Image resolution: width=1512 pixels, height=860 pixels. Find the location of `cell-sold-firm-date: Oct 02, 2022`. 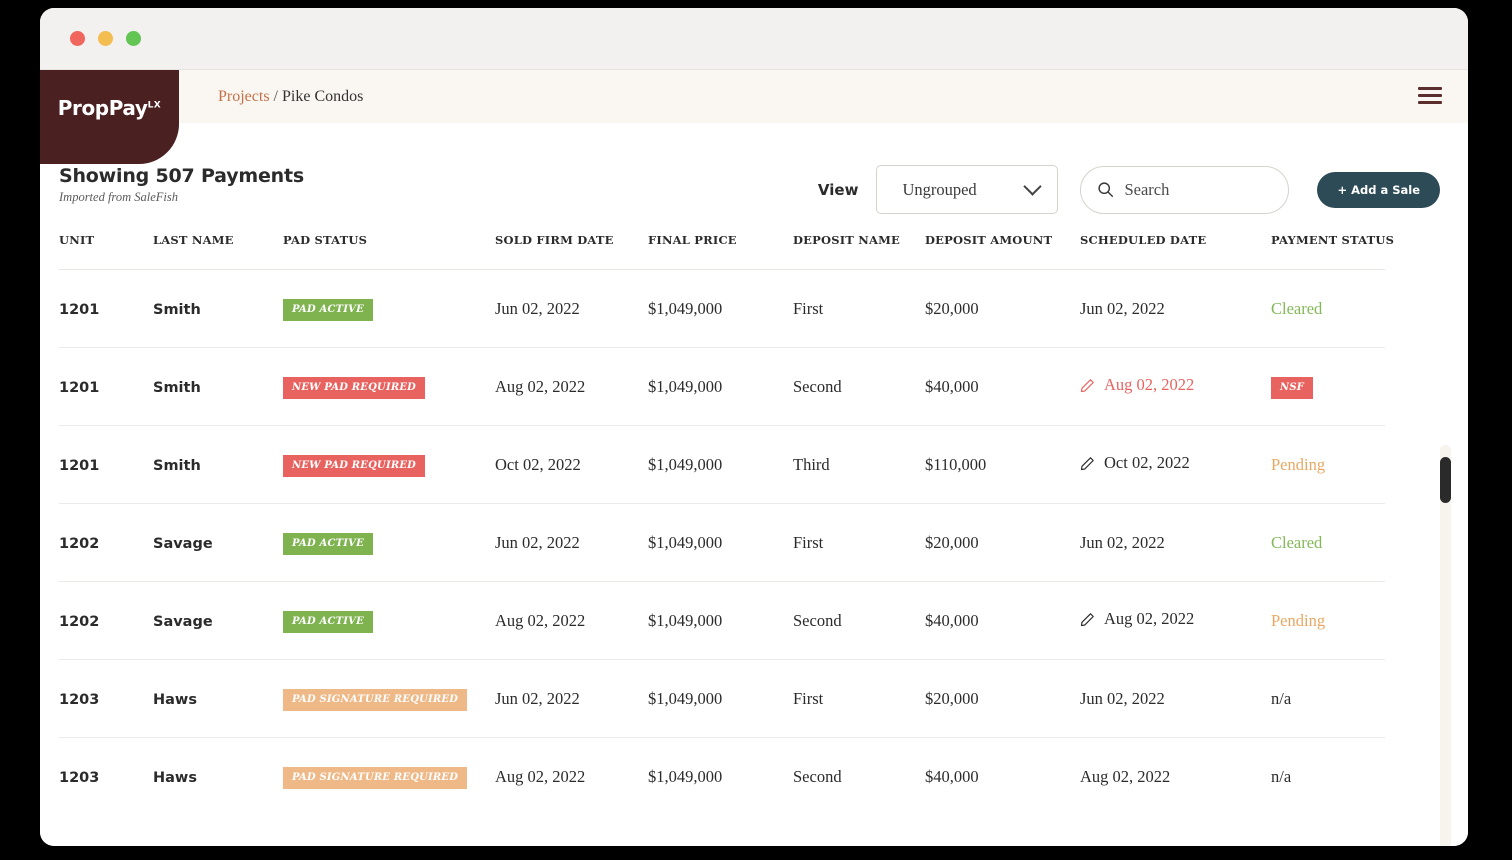

cell-sold-firm-date: Oct 02, 2022 is located at coordinates (571, 464).